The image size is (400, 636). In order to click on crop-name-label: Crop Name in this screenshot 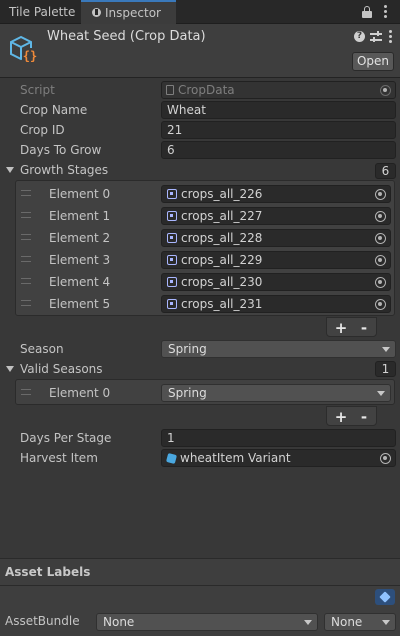, I will do `click(54, 110)`.